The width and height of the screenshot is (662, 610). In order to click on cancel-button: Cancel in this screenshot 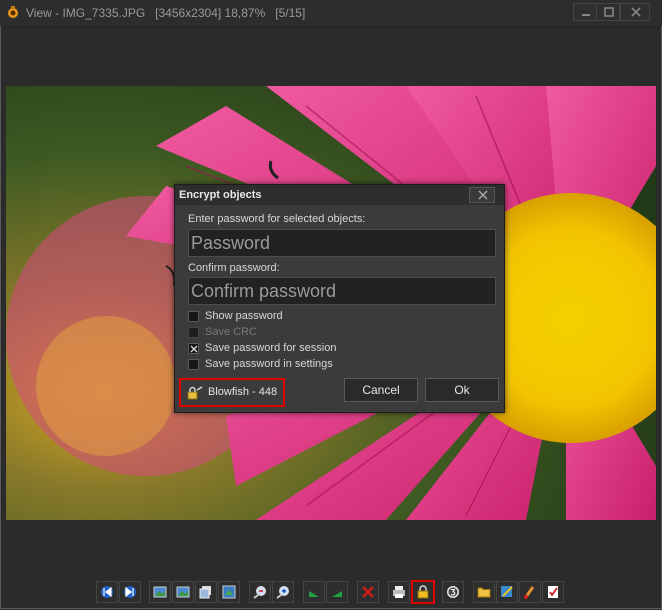, I will do `click(381, 390)`.